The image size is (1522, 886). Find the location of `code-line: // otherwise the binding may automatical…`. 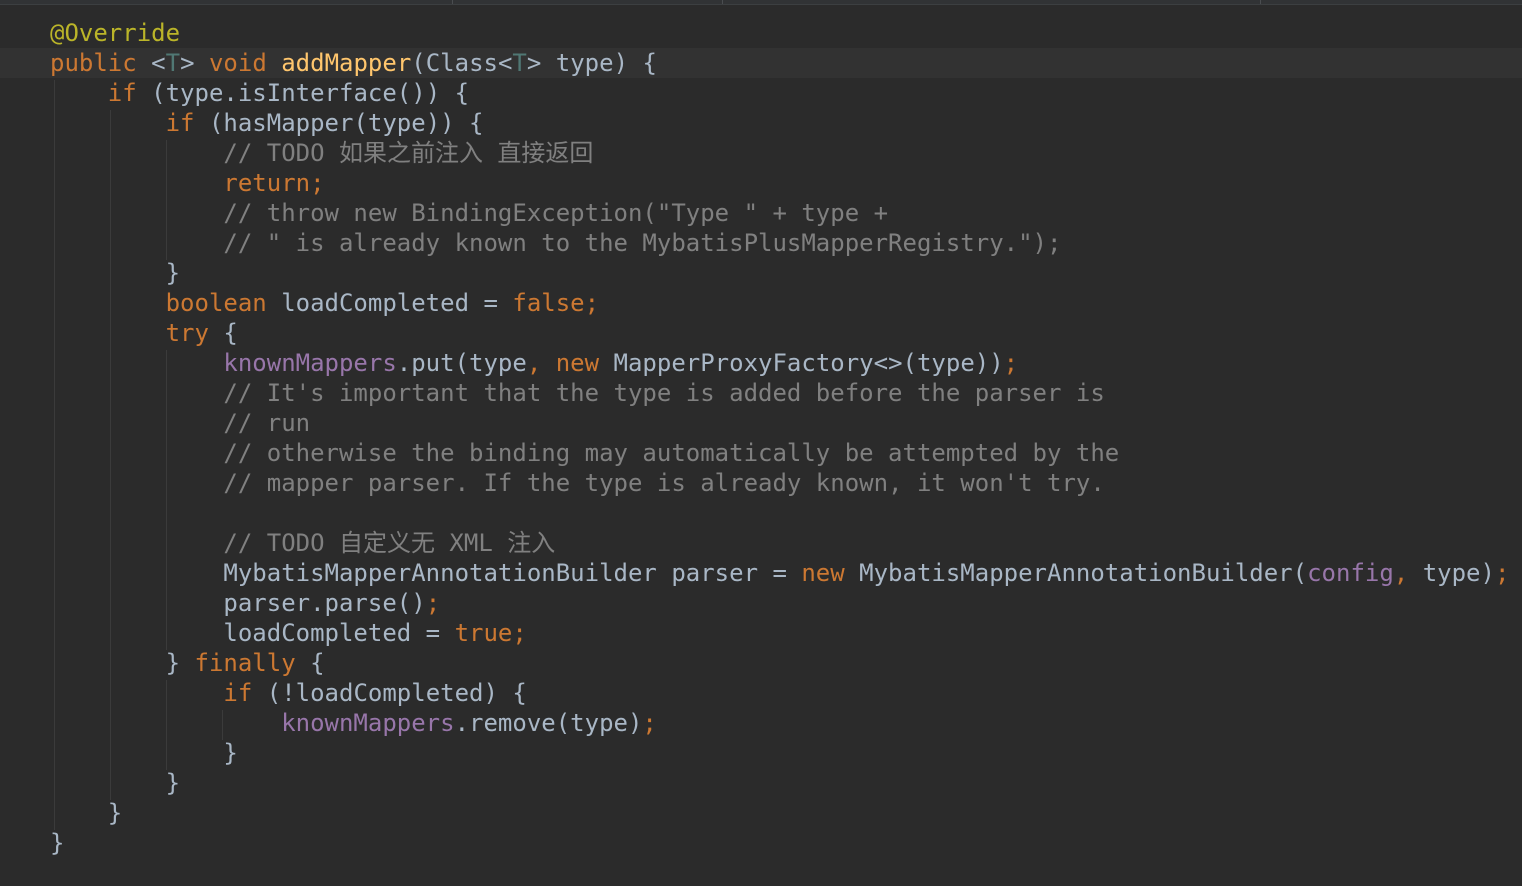

code-line: // otherwise the binding may automatical… is located at coordinates (779, 453).